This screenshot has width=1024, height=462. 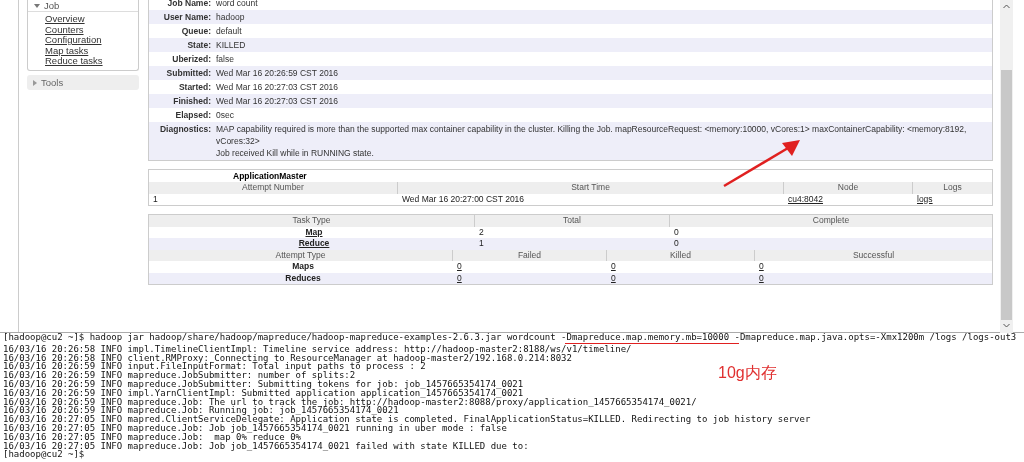 I want to click on annotation-text: 10g内存, so click(x=747, y=373).